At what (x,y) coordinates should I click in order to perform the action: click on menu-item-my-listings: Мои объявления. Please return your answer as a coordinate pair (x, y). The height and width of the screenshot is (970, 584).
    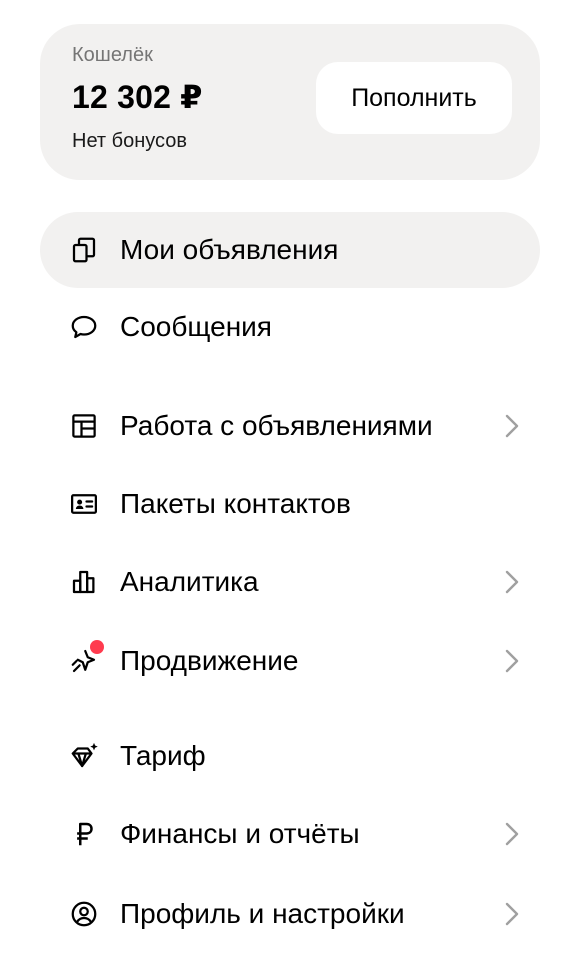
    Looking at the image, I should click on (290, 250).